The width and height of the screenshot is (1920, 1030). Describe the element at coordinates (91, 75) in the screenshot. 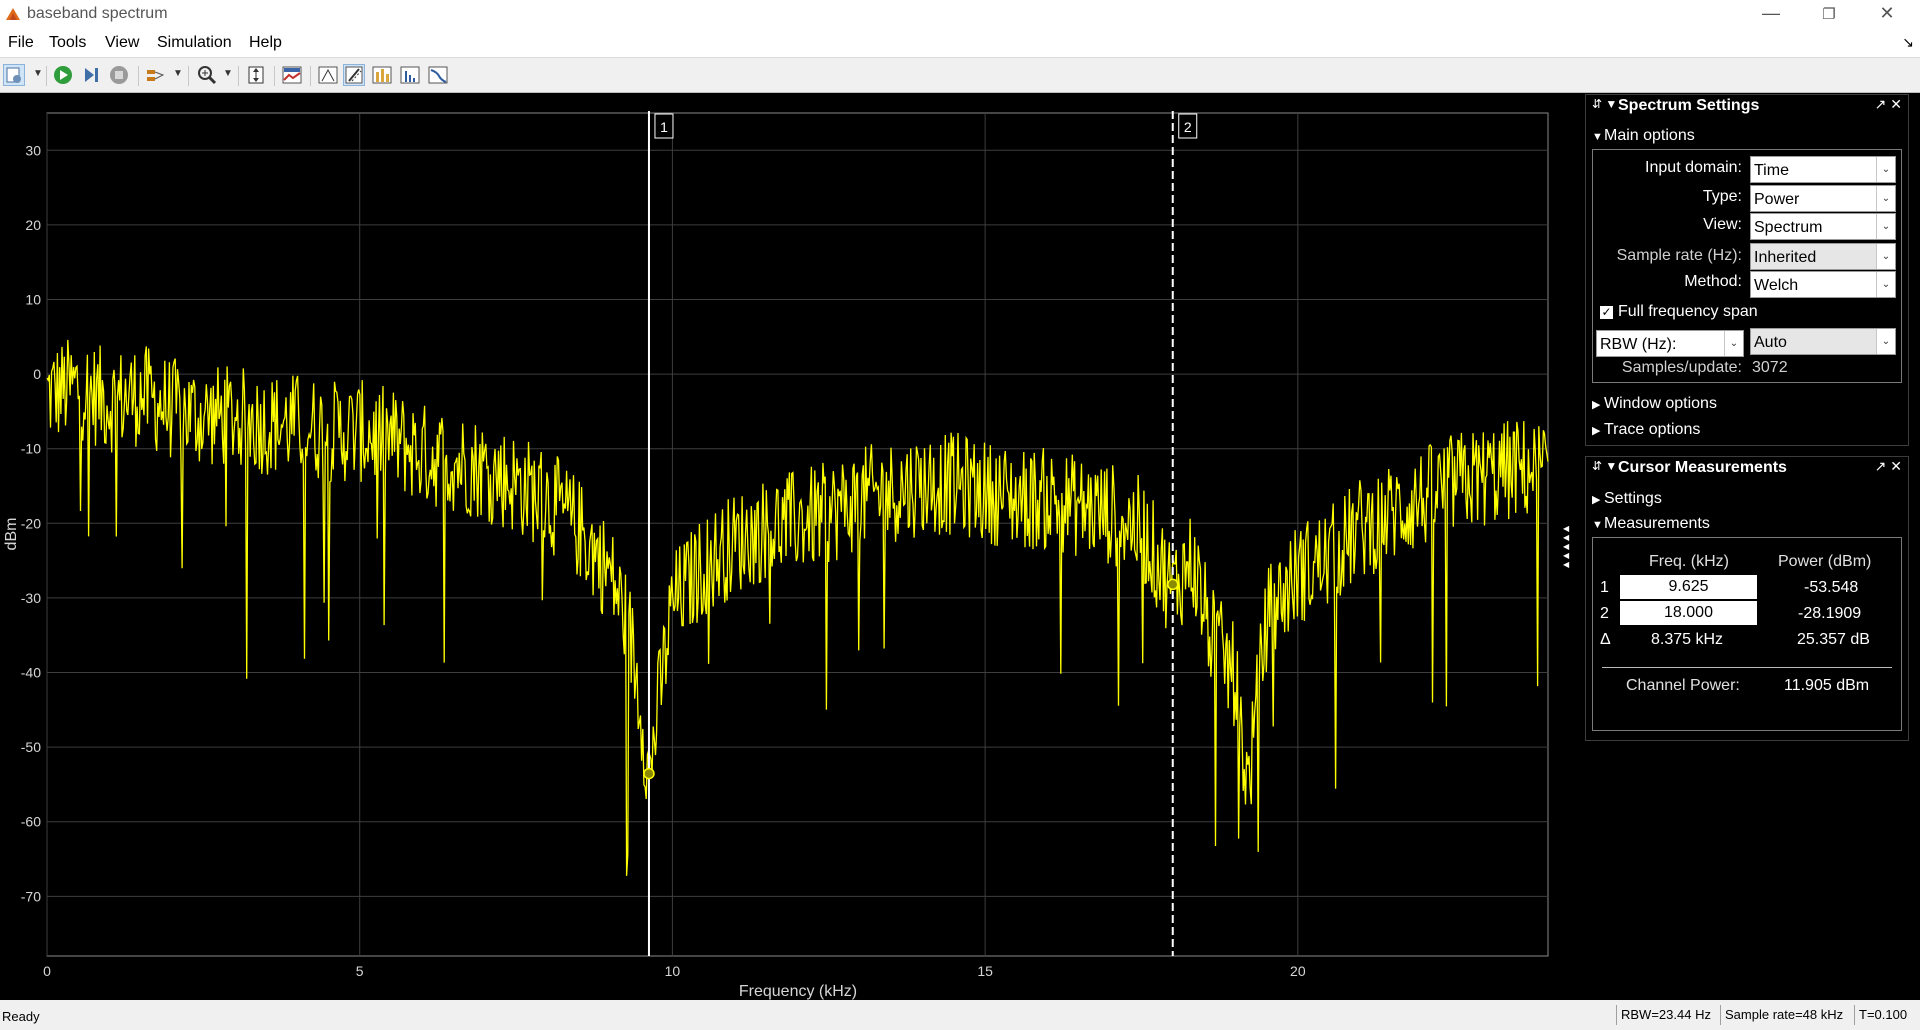

I see `step-forward-icon` at that location.